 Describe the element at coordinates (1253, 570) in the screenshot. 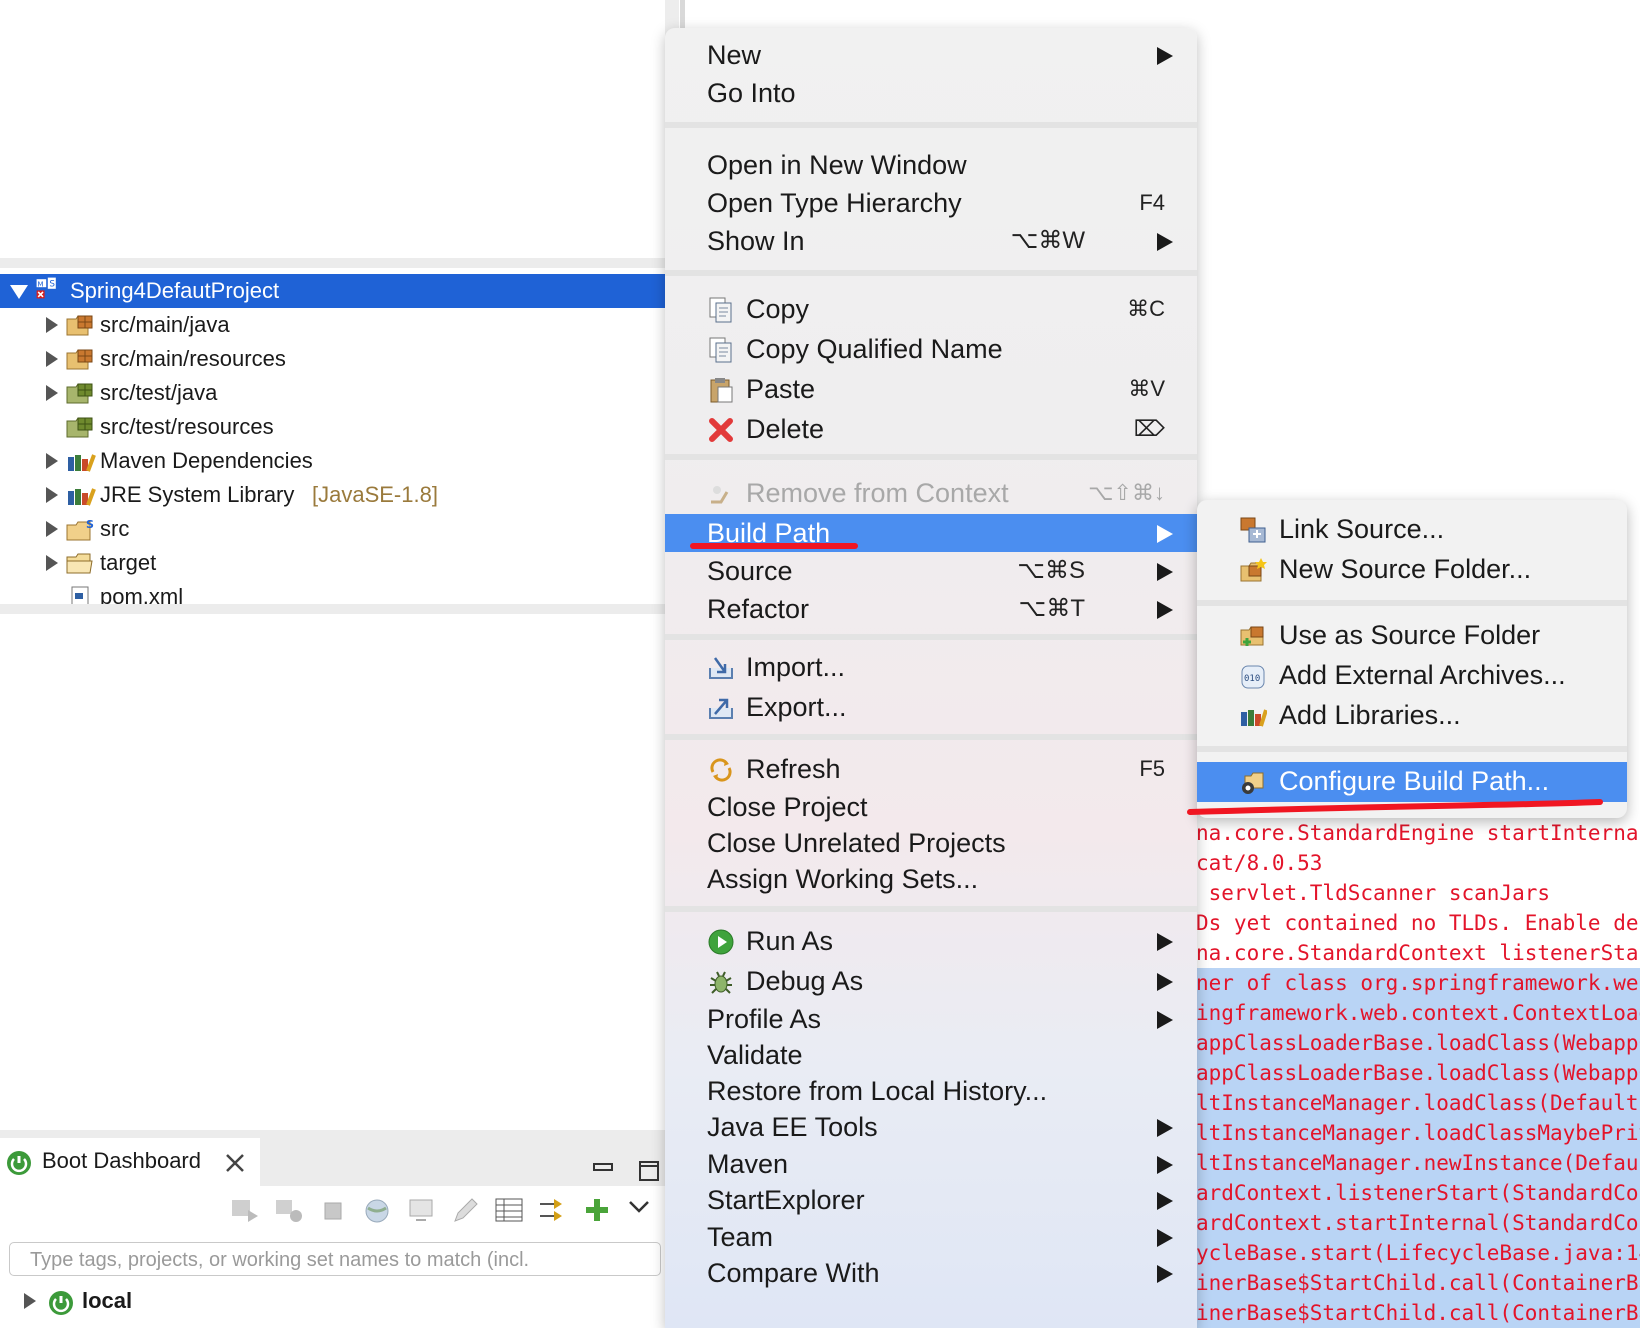

I see `new-source-folder-icon` at that location.